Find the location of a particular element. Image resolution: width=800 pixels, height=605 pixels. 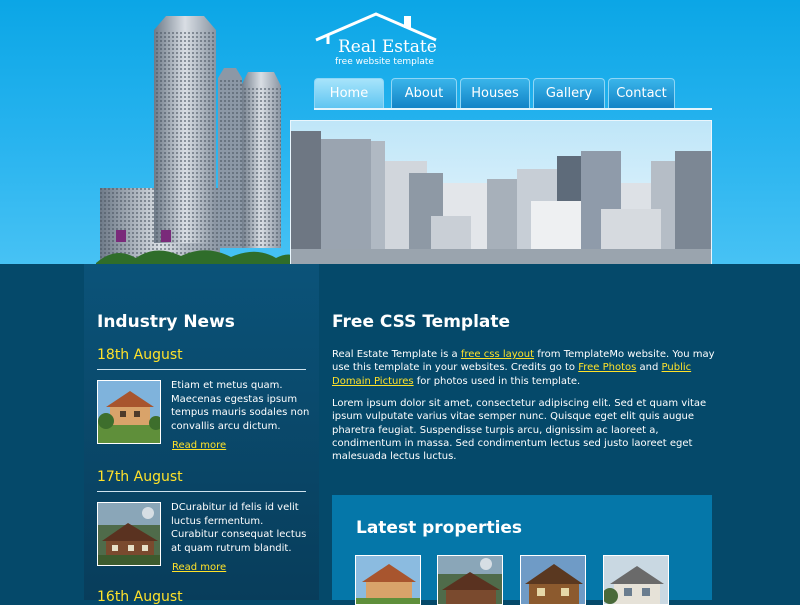

city-skyline-image is located at coordinates (501, 192).